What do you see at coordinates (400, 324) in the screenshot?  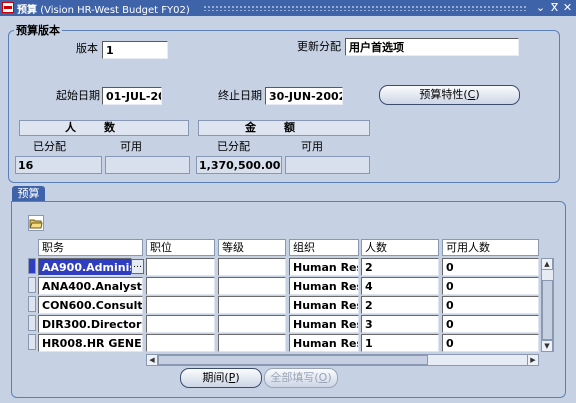 I see `headcount-cell: 3` at bounding box center [400, 324].